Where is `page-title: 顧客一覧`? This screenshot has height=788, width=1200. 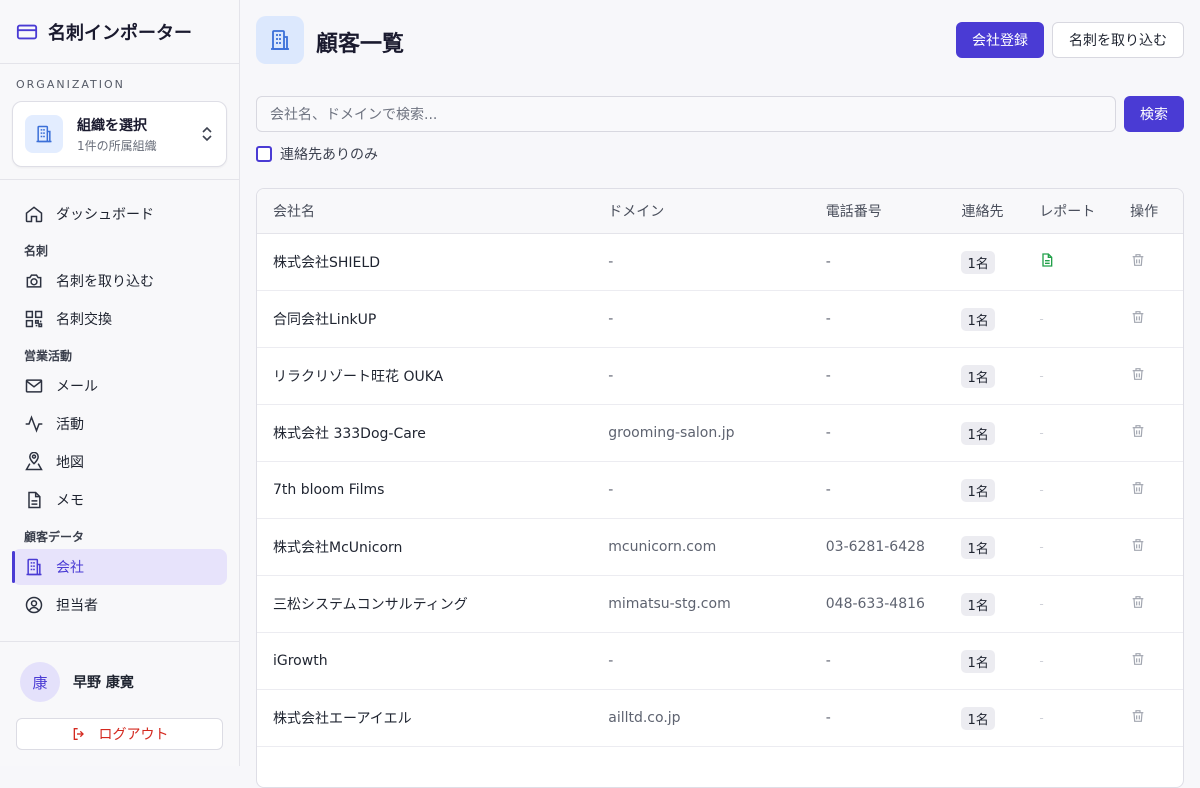 page-title: 顧客一覧 is located at coordinates (360, 44).